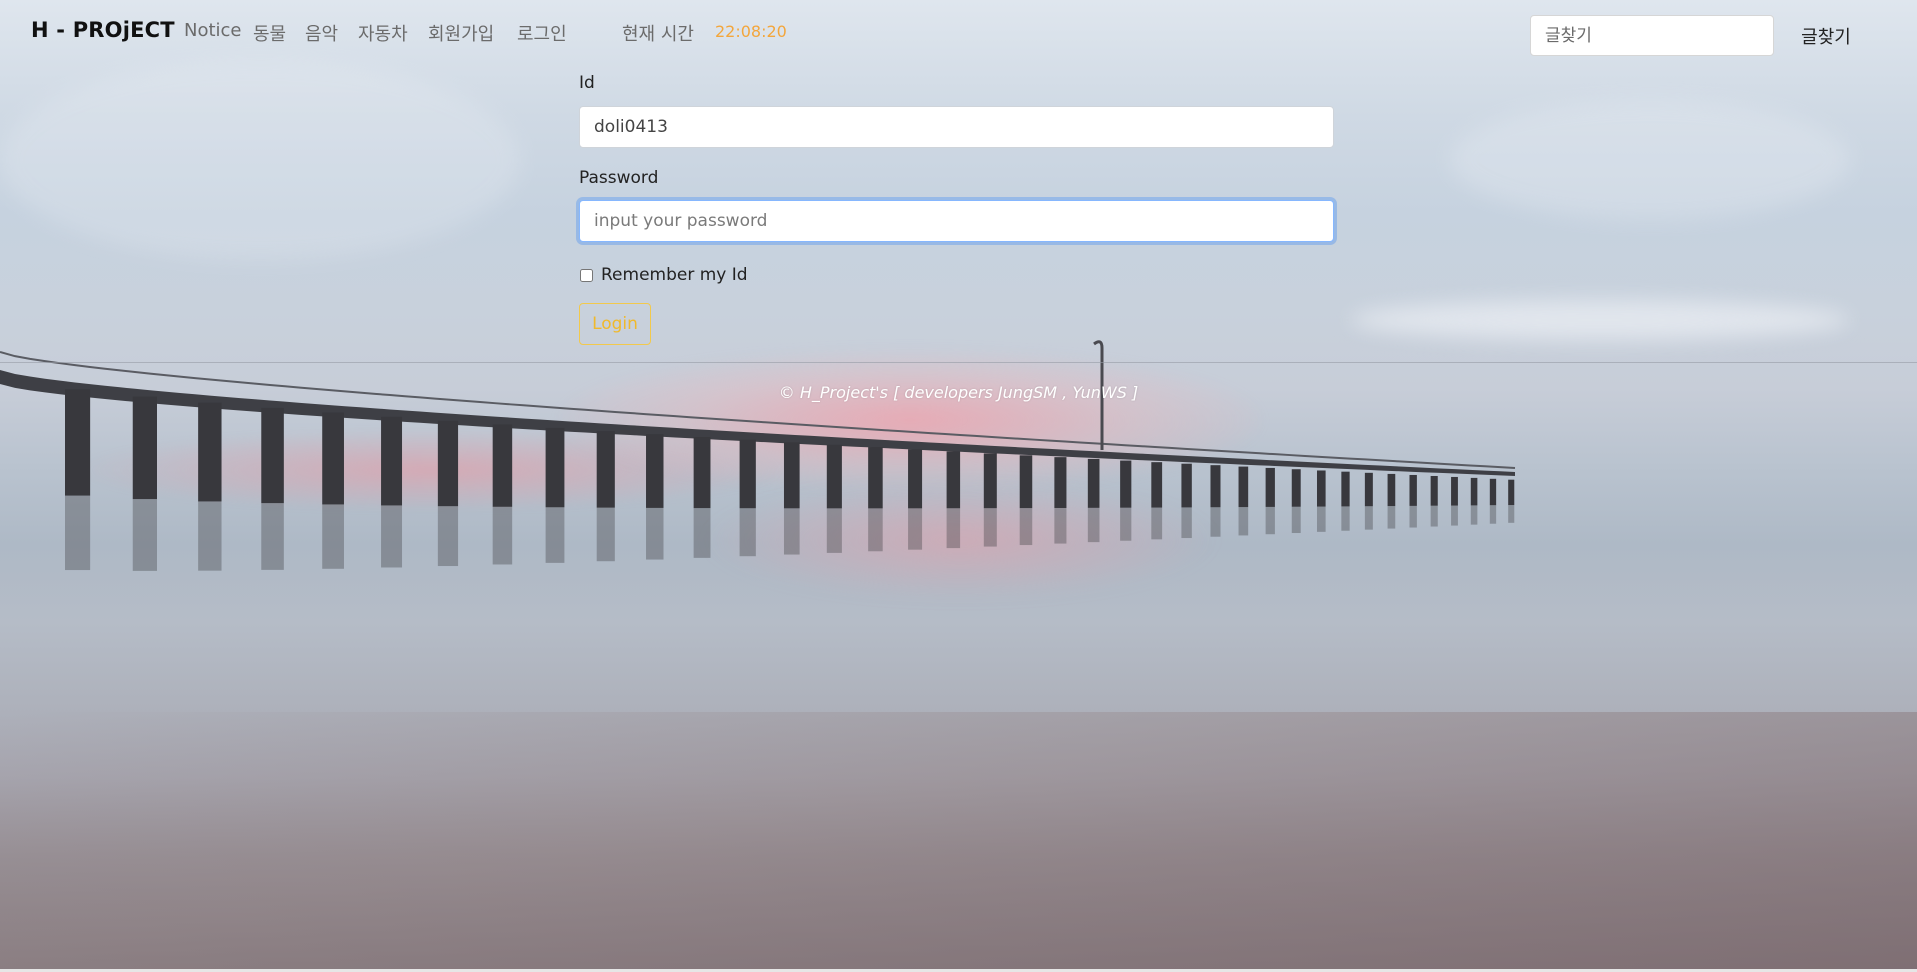  I want to click on remember-label: Remember my Id, so click(674, 275).